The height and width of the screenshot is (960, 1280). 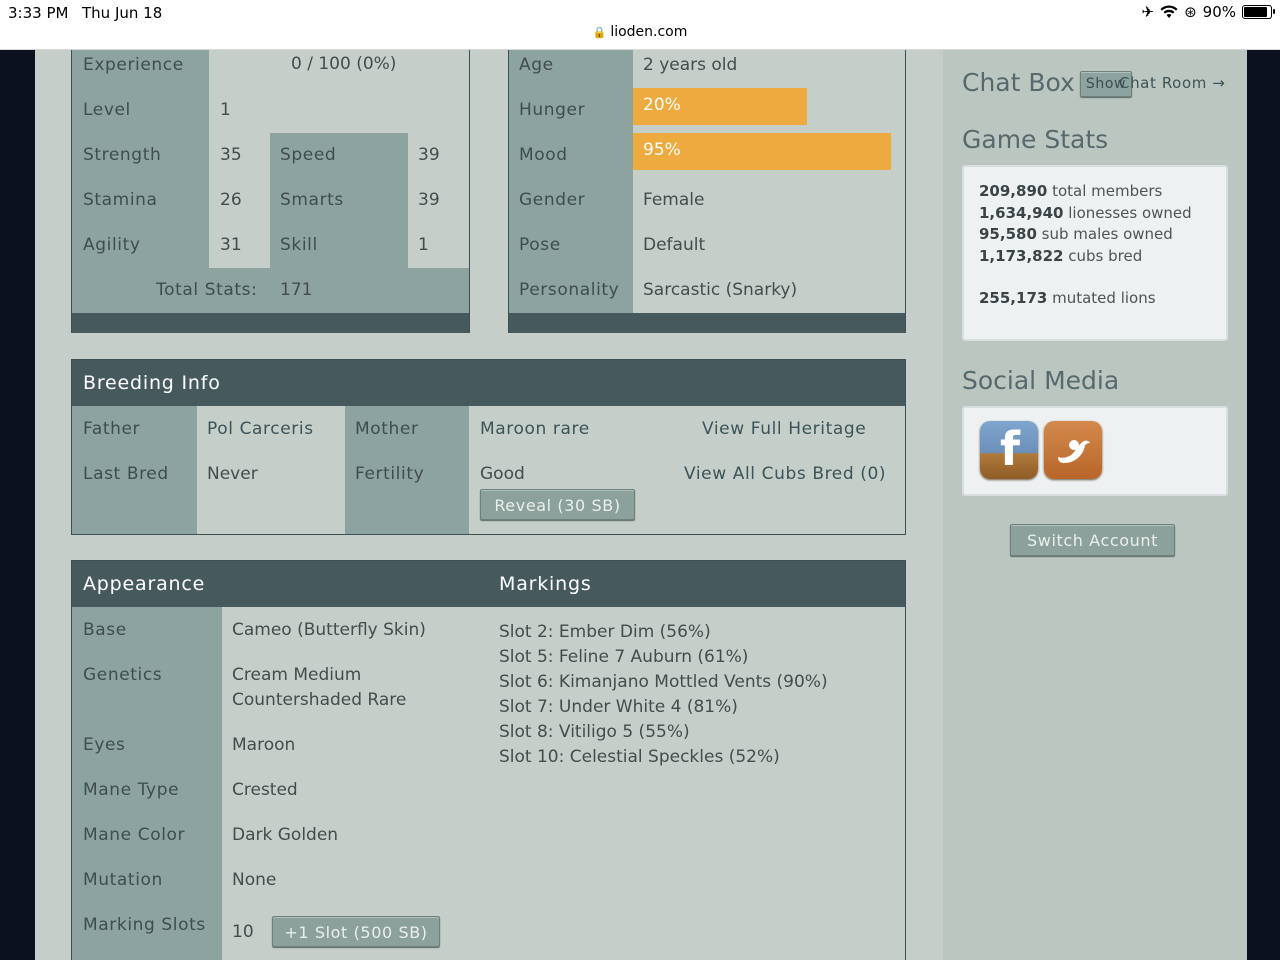 I want to click on gender-label: Gender, so click(x=552, y=200).